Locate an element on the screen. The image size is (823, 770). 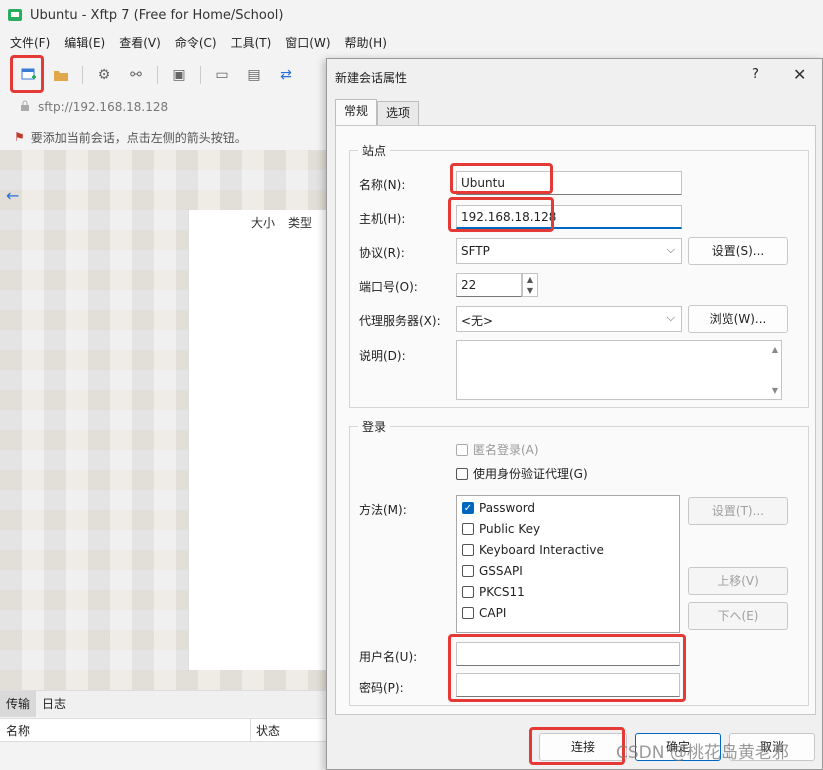
menu-view: 查看(V) is located at coordinates (140, 42).